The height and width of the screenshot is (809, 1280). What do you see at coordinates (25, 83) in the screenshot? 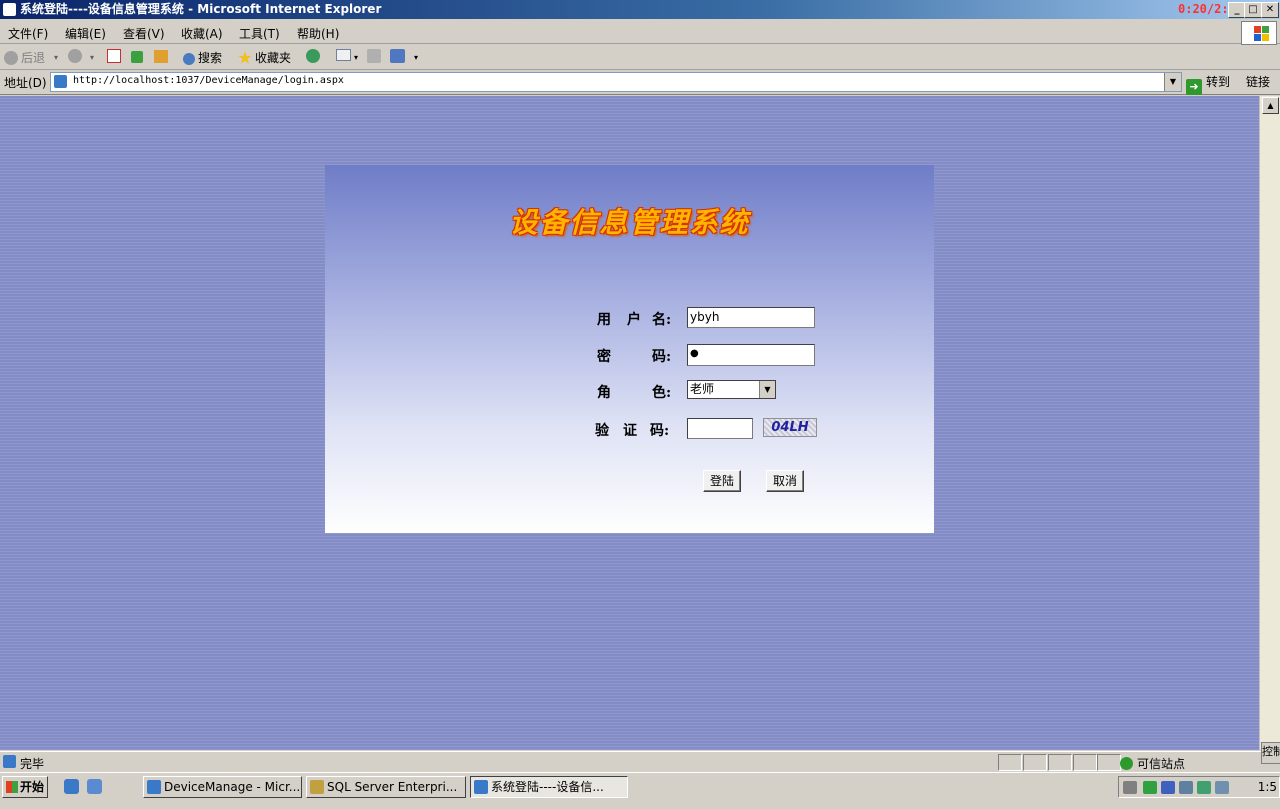
I see `address-label: 地址(D)` at bounding box center [25, 83].